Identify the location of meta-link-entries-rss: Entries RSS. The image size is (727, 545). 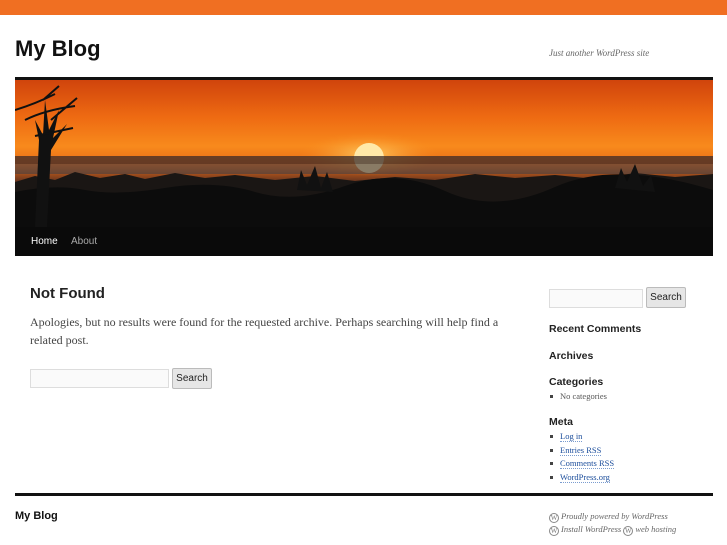
(581, 450).